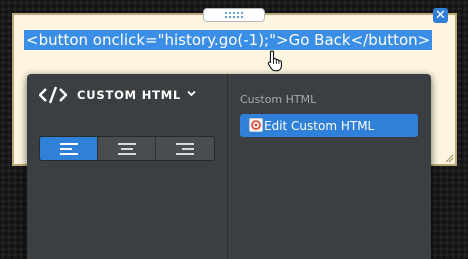 The width and height of the screenshot is (468, 259). I want to click on drag-handle, so click(234, 15).